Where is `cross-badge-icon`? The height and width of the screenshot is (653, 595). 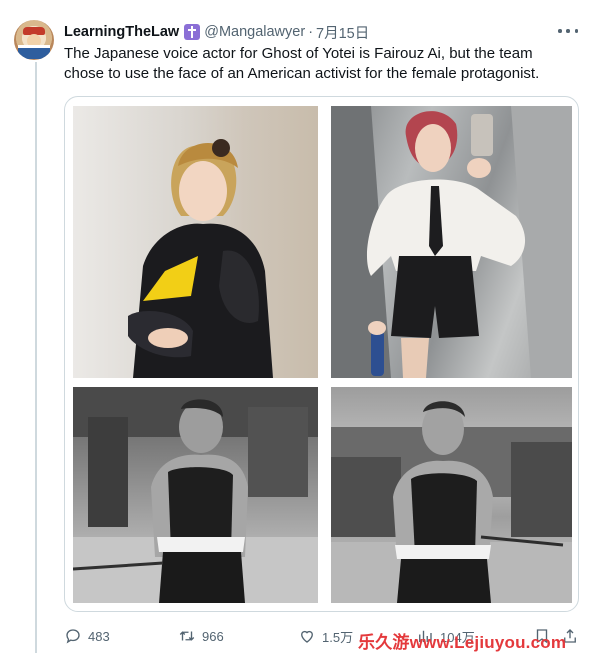
cross-badge-icon is located at coordinates (192, 32).